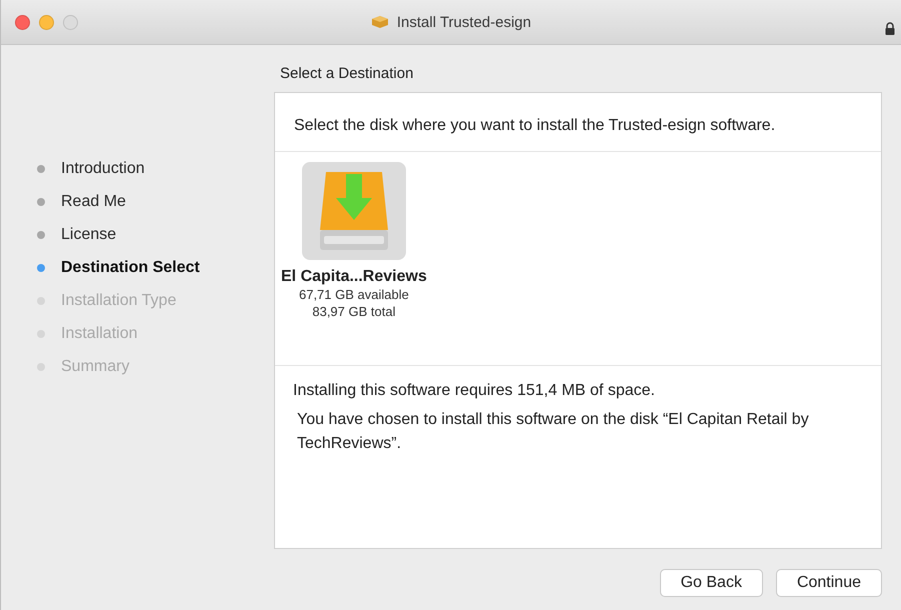 This screenshot has width=901, height=610. I want to click on minimize-button, so click(46, 22).